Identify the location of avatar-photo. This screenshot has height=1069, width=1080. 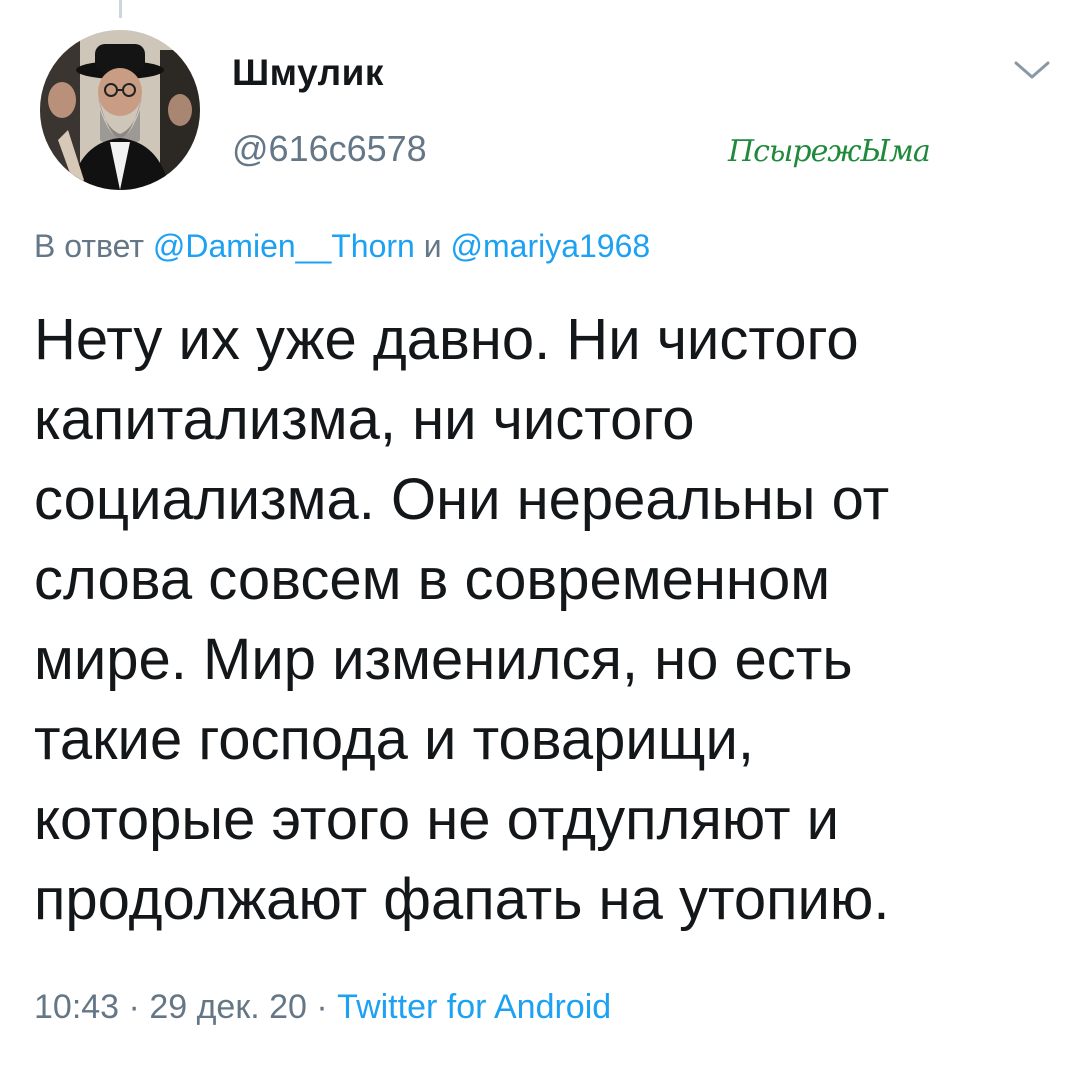
(120, 110).